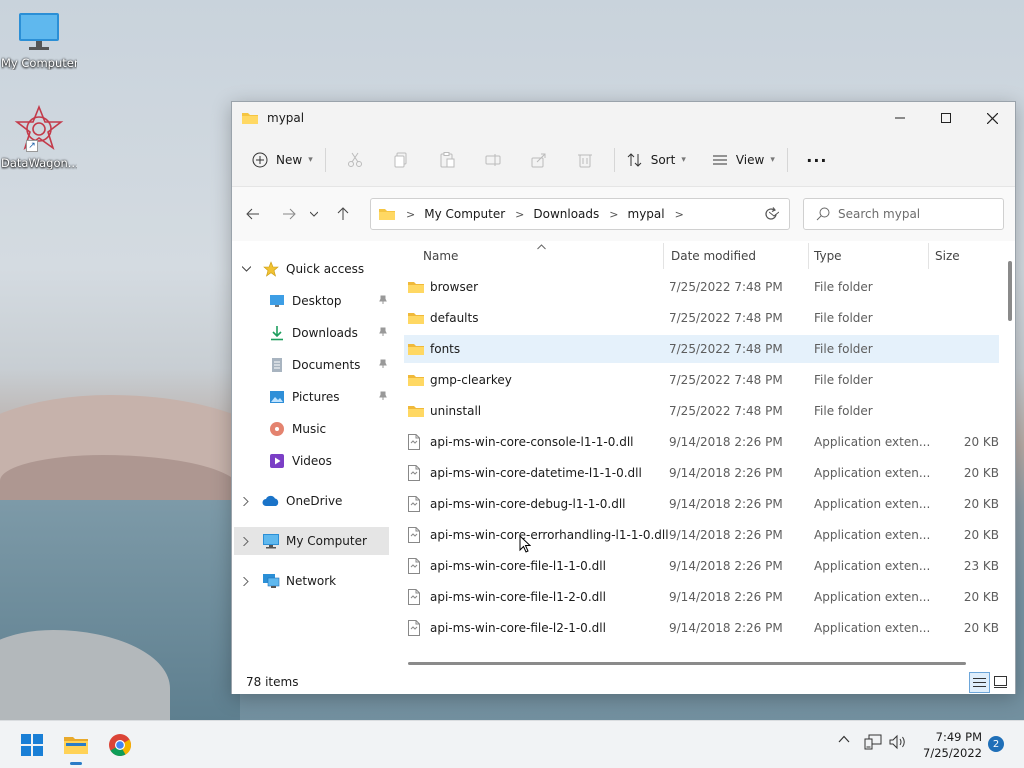 The image size is (1024, 768). Describe the element at coordinates (898, 742) in the screenshot. I see `volume-button` at that location.